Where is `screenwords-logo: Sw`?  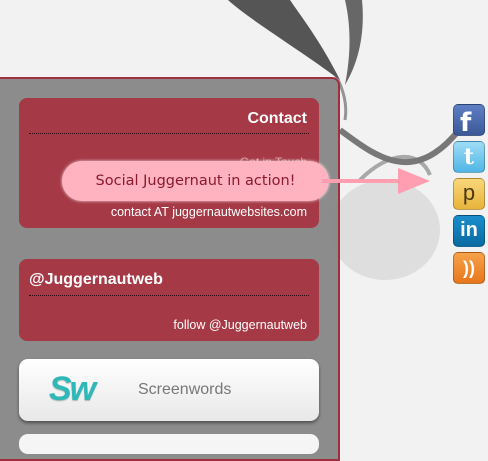 screenwords-logo: Sw is located at coordinates (72, 389).